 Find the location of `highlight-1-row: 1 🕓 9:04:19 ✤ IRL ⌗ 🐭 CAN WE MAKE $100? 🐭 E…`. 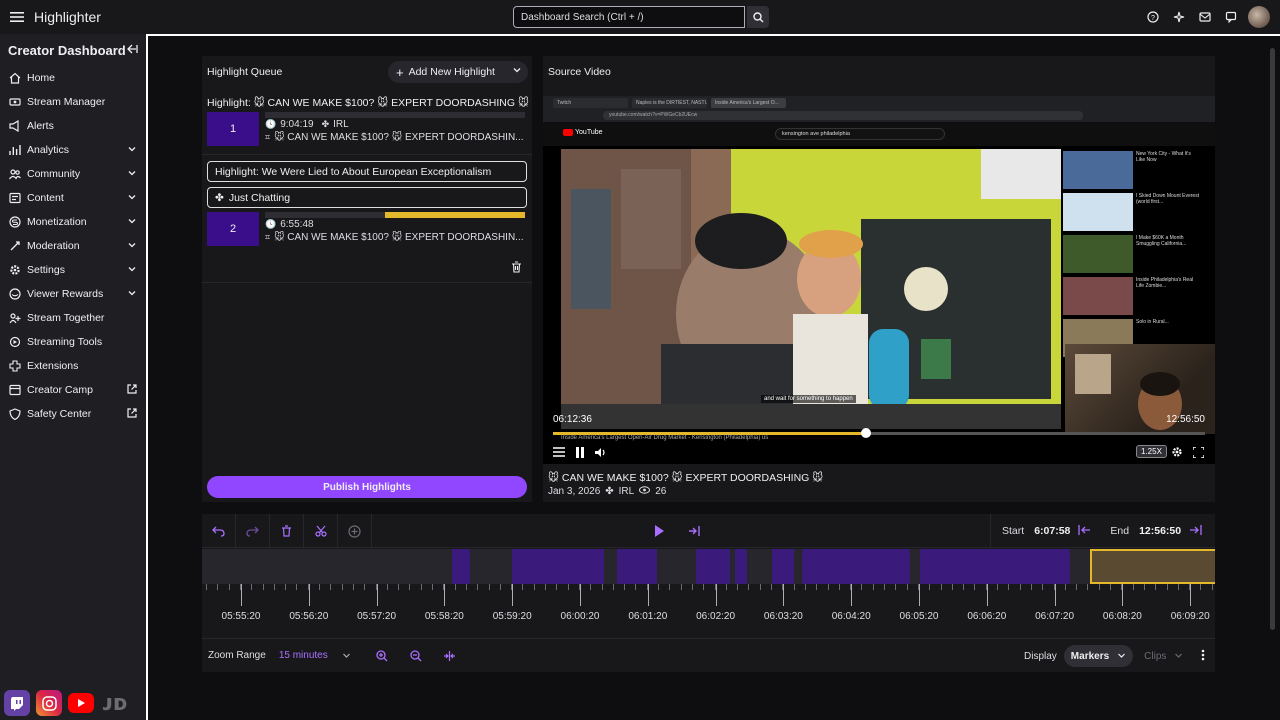

highlight-1-row: 1 🕓 9:04:19 ✤ IRL ⌗ 🐭 CAN WE MAKE $100? 🐭 E… is located at coordinates (369, 129).